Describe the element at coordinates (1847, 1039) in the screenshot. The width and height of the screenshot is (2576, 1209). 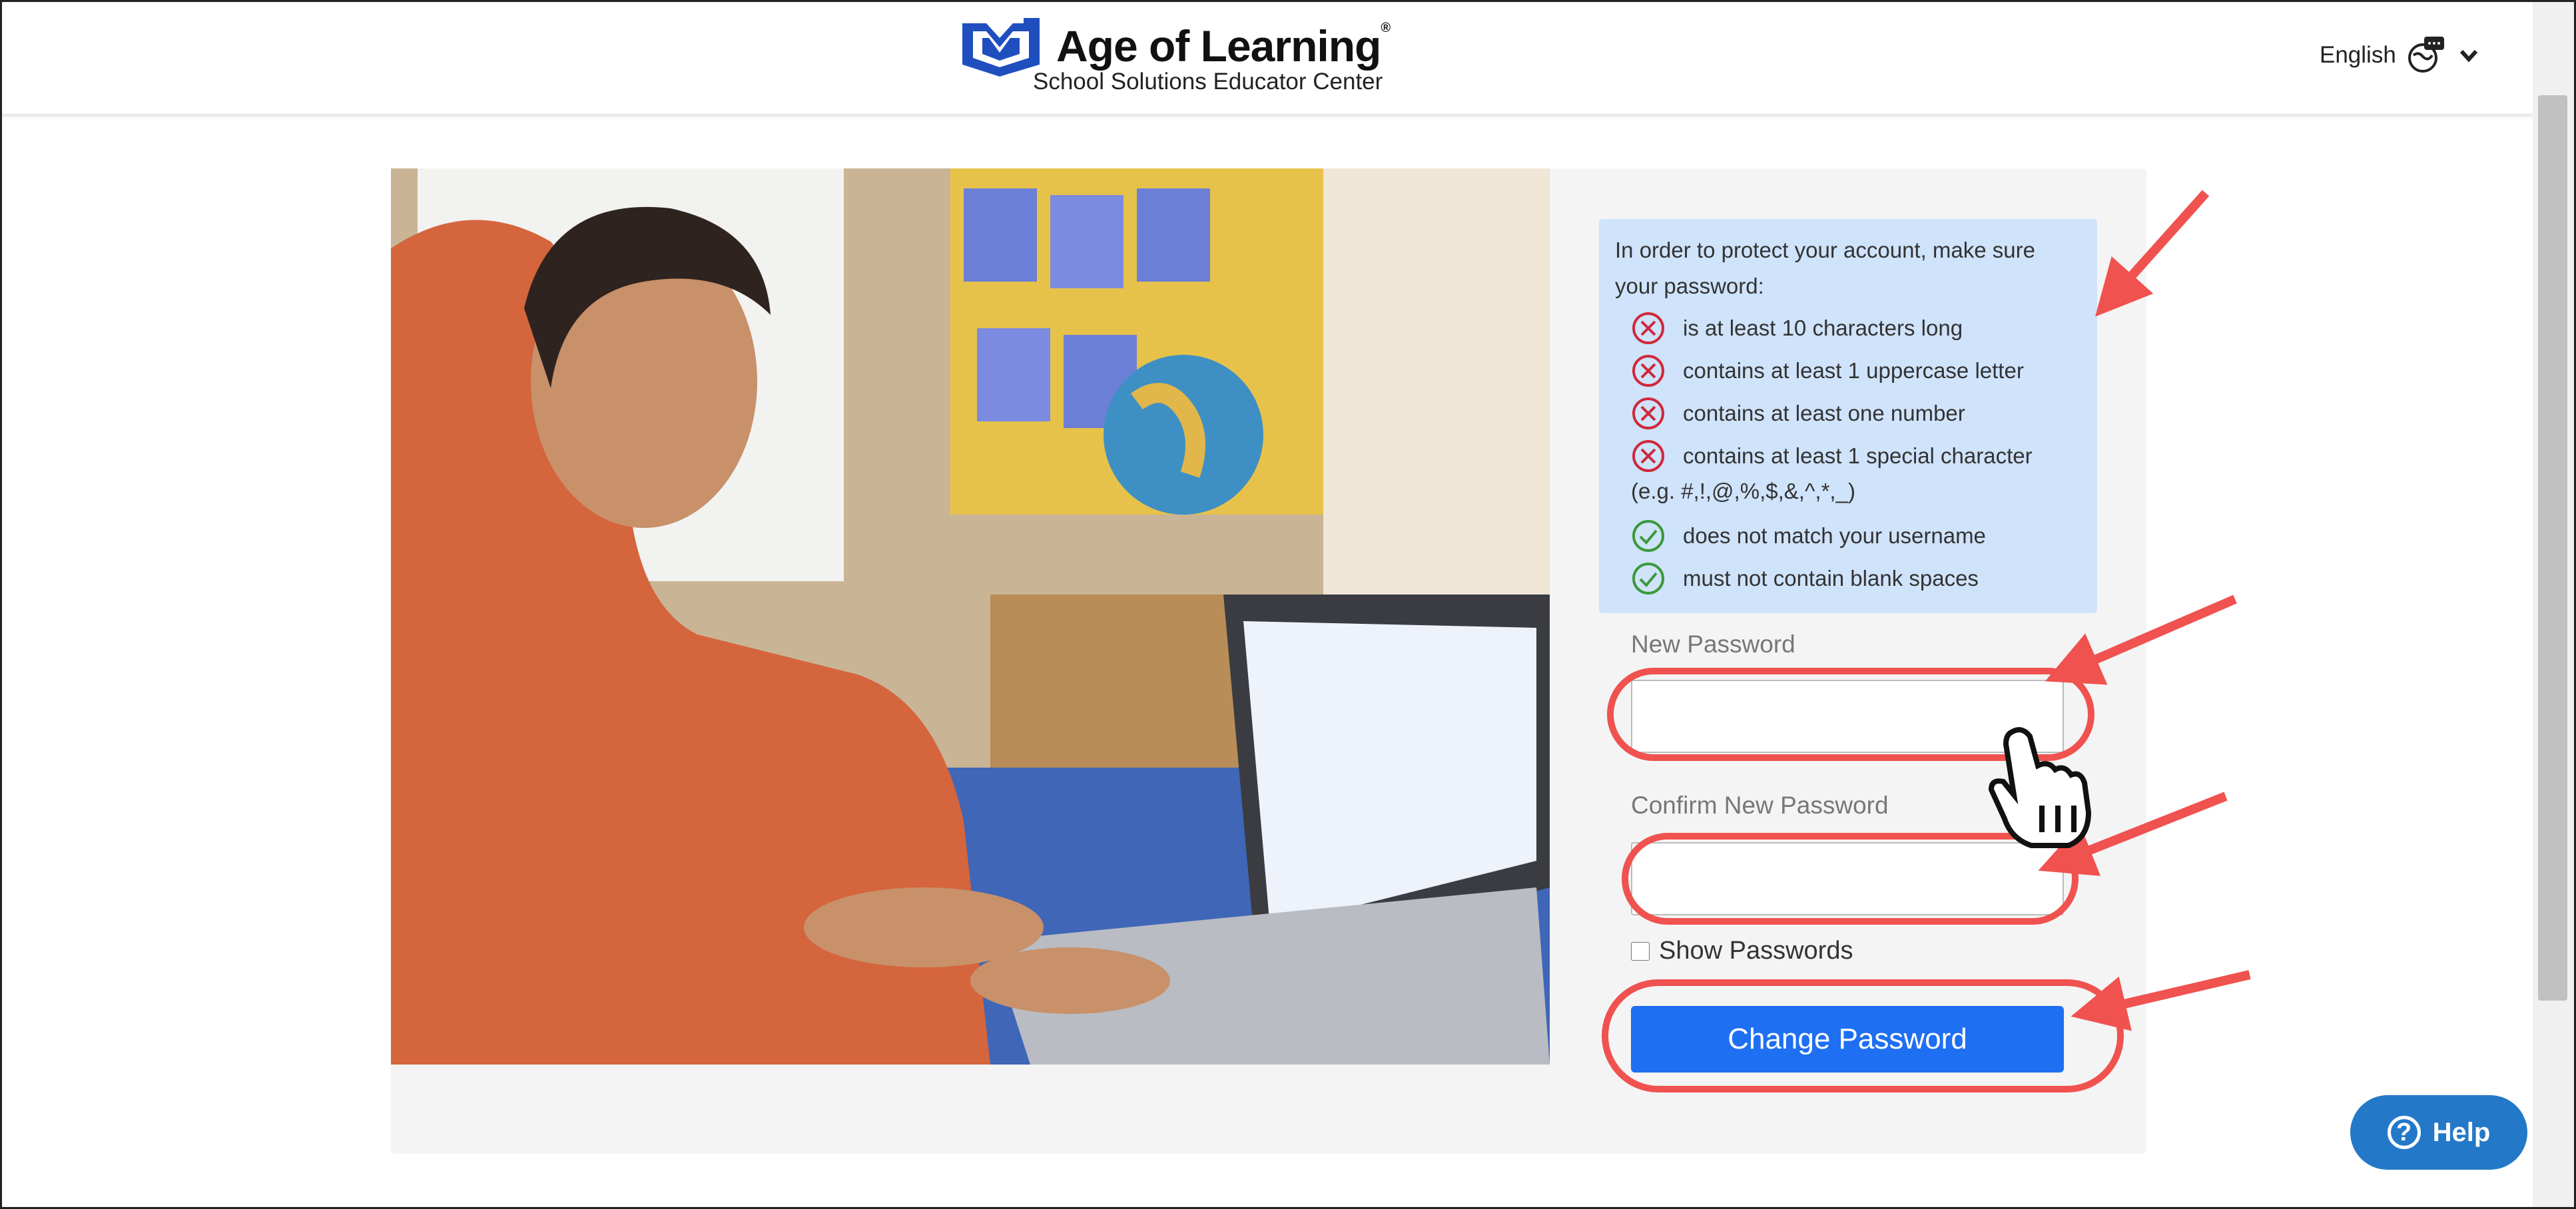
I see `change-password-button: Change Password` at that location.